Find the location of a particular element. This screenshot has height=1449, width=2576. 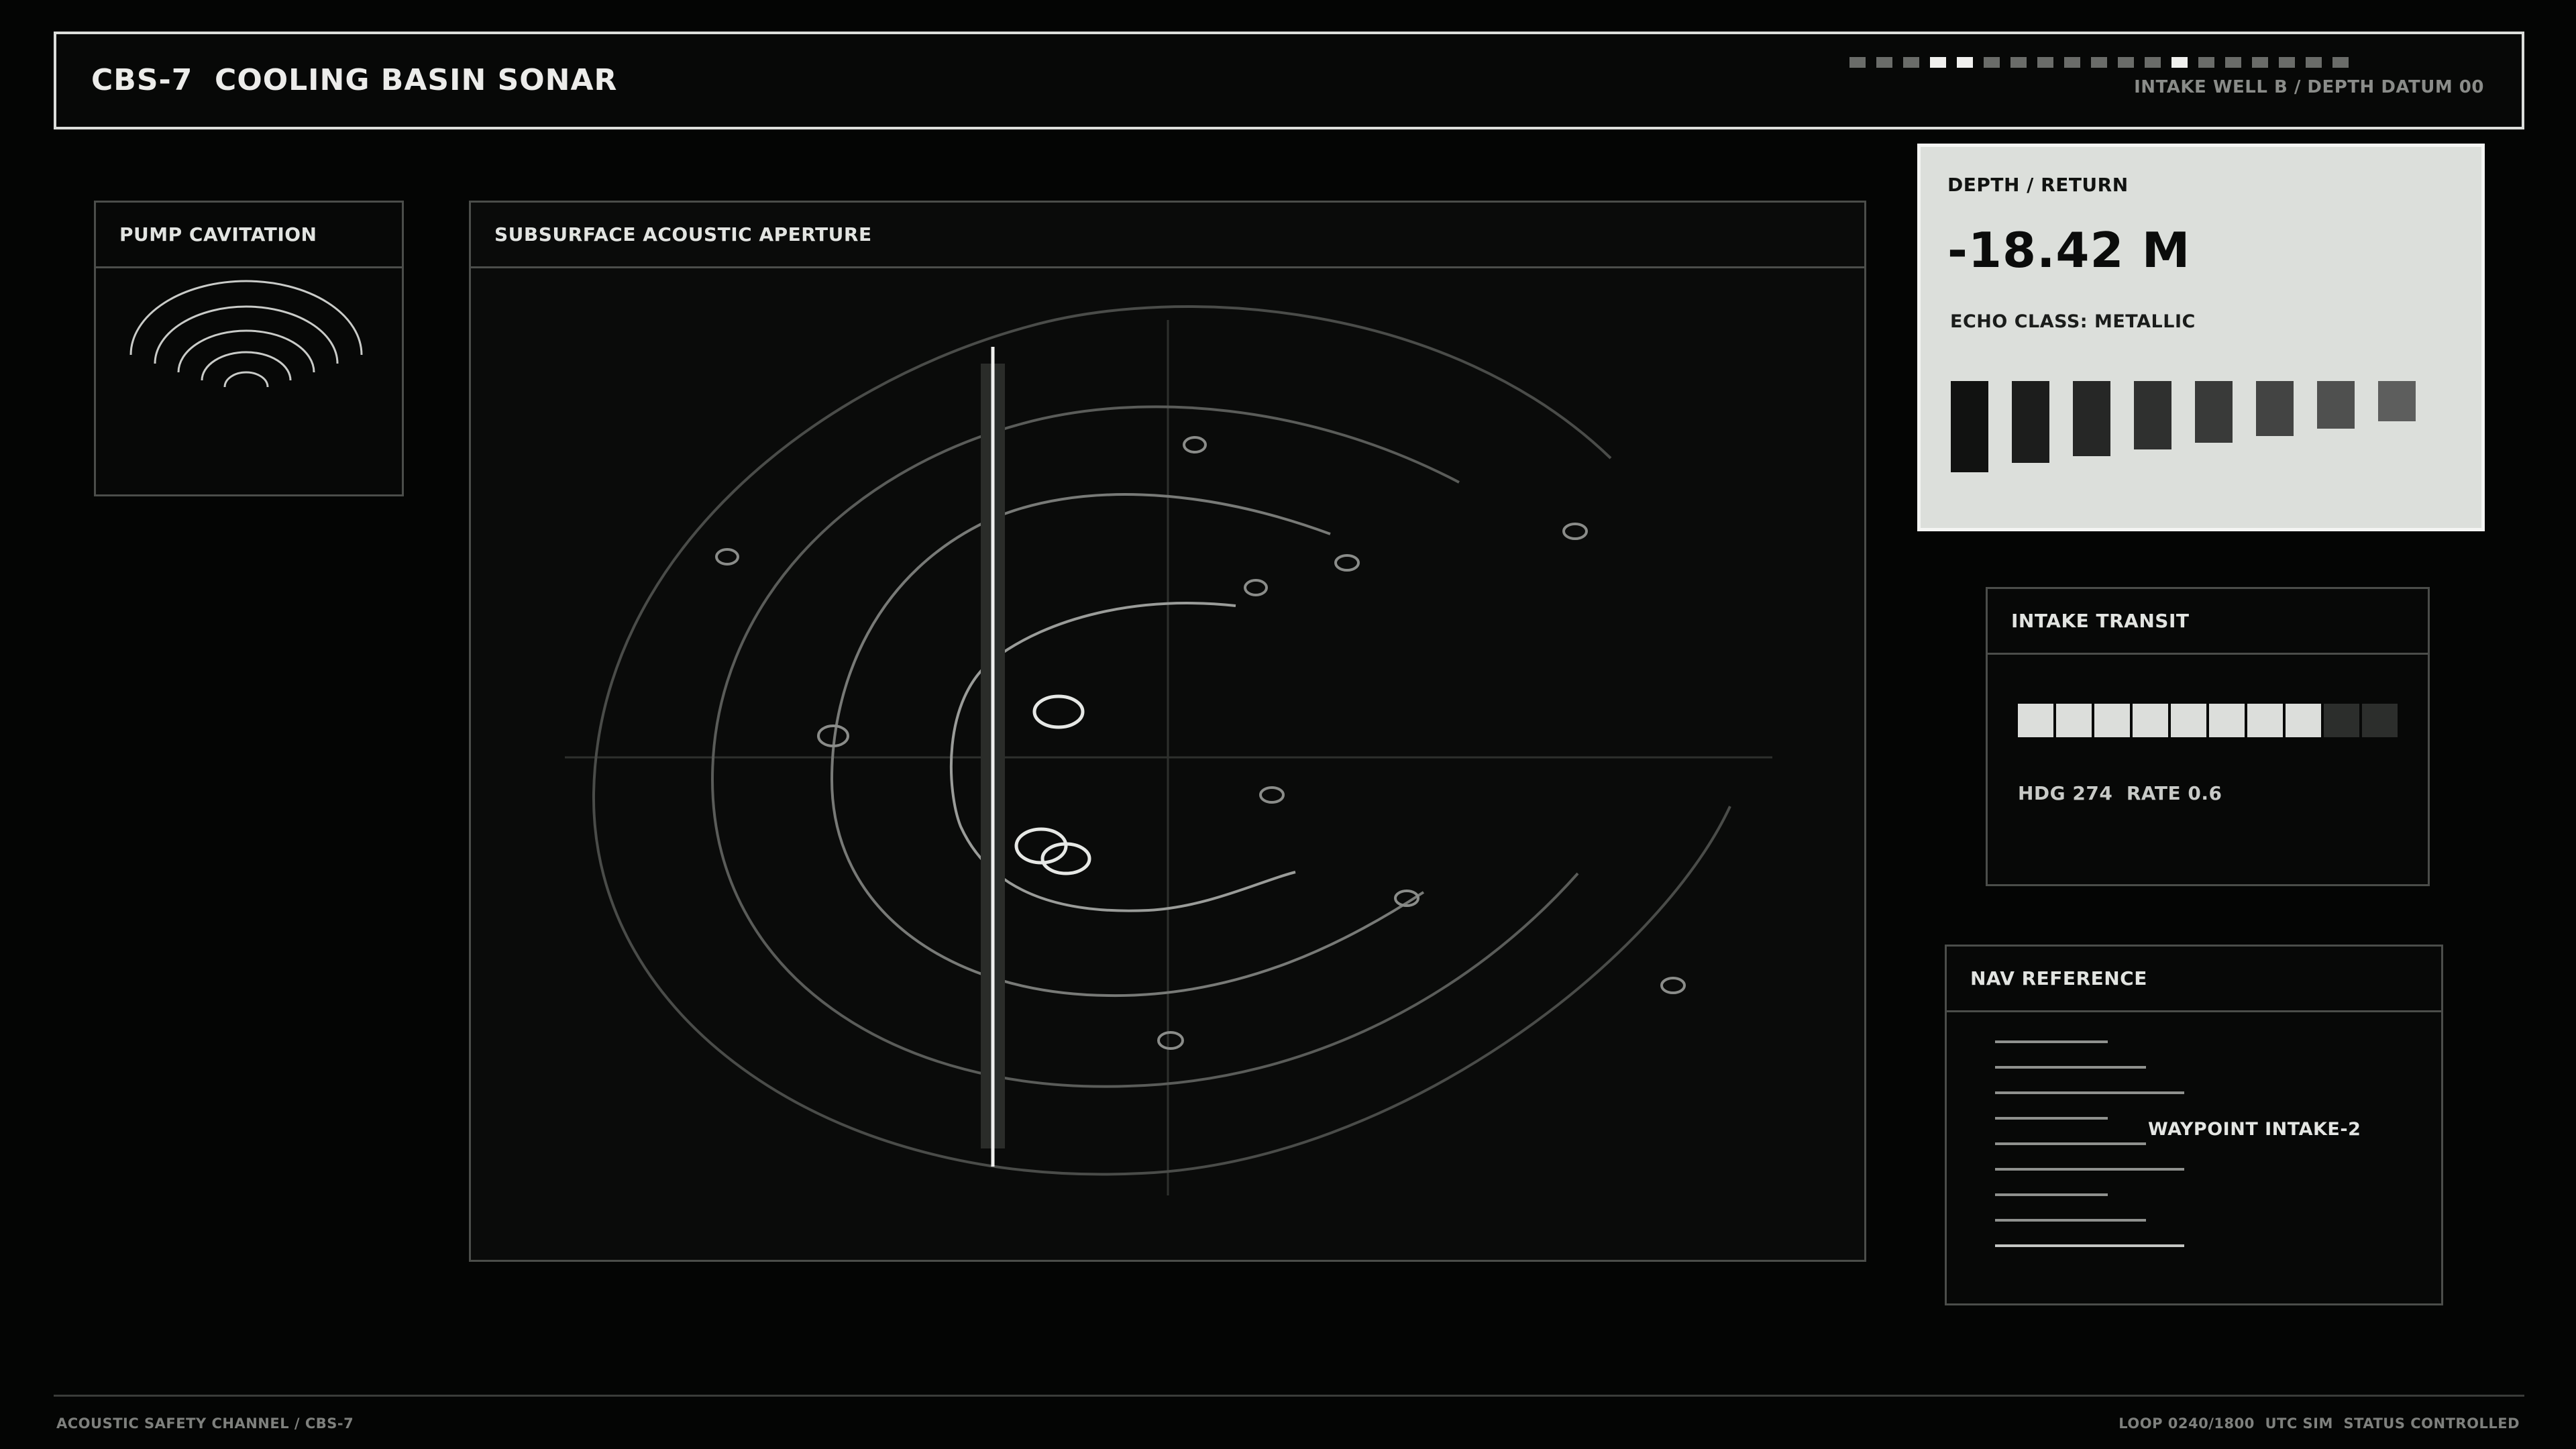

app-title: CBS-7 COOLING BASIN SONAR is located at coordinates (354, 80).